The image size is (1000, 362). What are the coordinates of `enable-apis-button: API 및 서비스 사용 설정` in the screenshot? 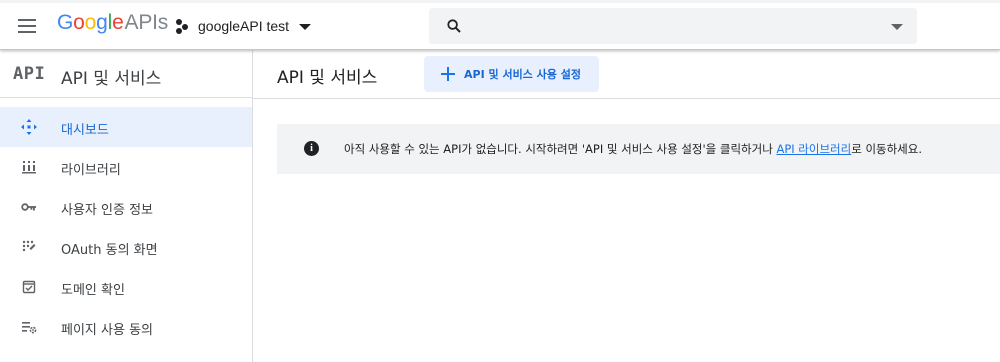 It's located at (511, 74).